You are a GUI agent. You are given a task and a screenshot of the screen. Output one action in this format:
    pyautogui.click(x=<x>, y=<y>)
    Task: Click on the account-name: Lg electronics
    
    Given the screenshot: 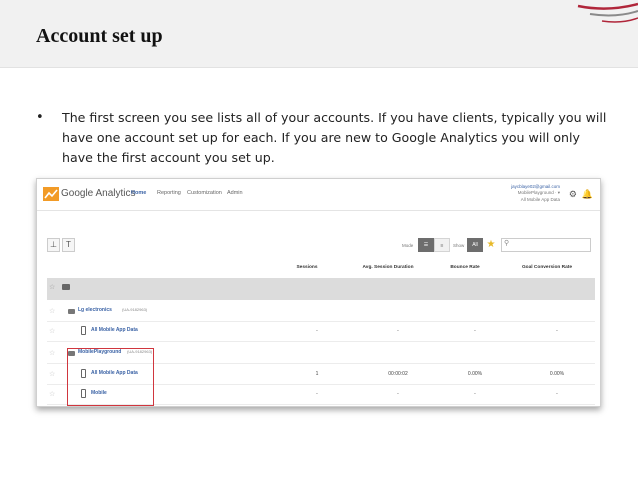 What is the action you would take?
    pyautogui.click(x=95, y=310)
    